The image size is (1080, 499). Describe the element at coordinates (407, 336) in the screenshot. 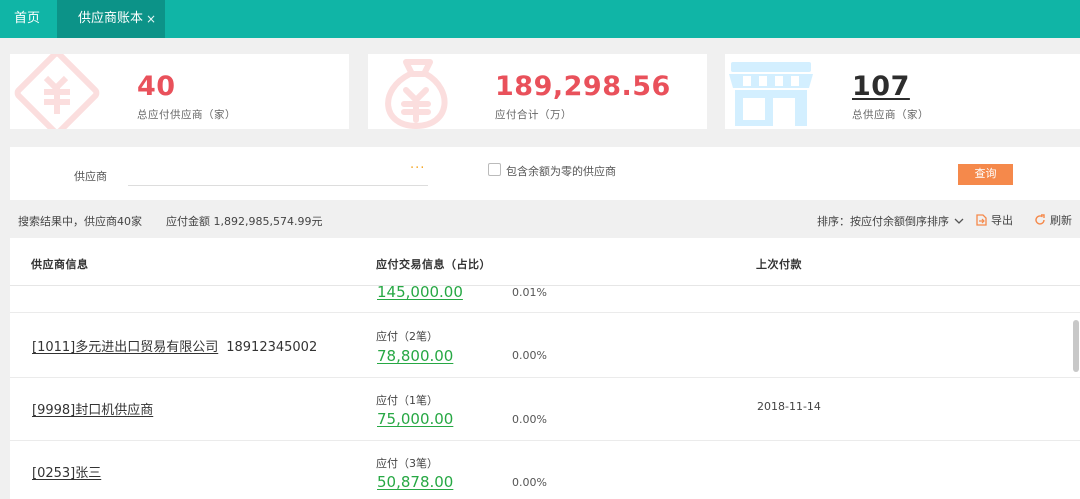

I see `payable-count-label: 应付（2笔）` at that location.